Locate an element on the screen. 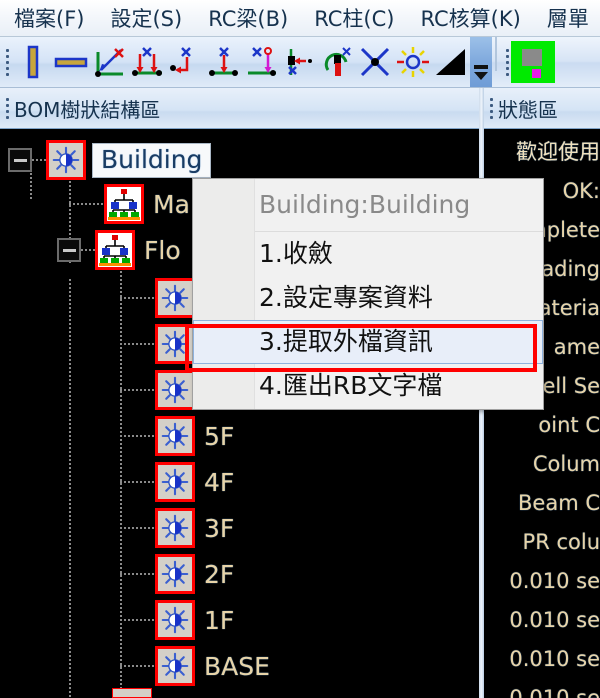 Image resolution: width=600 pixels, height=698 pixels. left-panel-grip is located at coordinates (7, 108).